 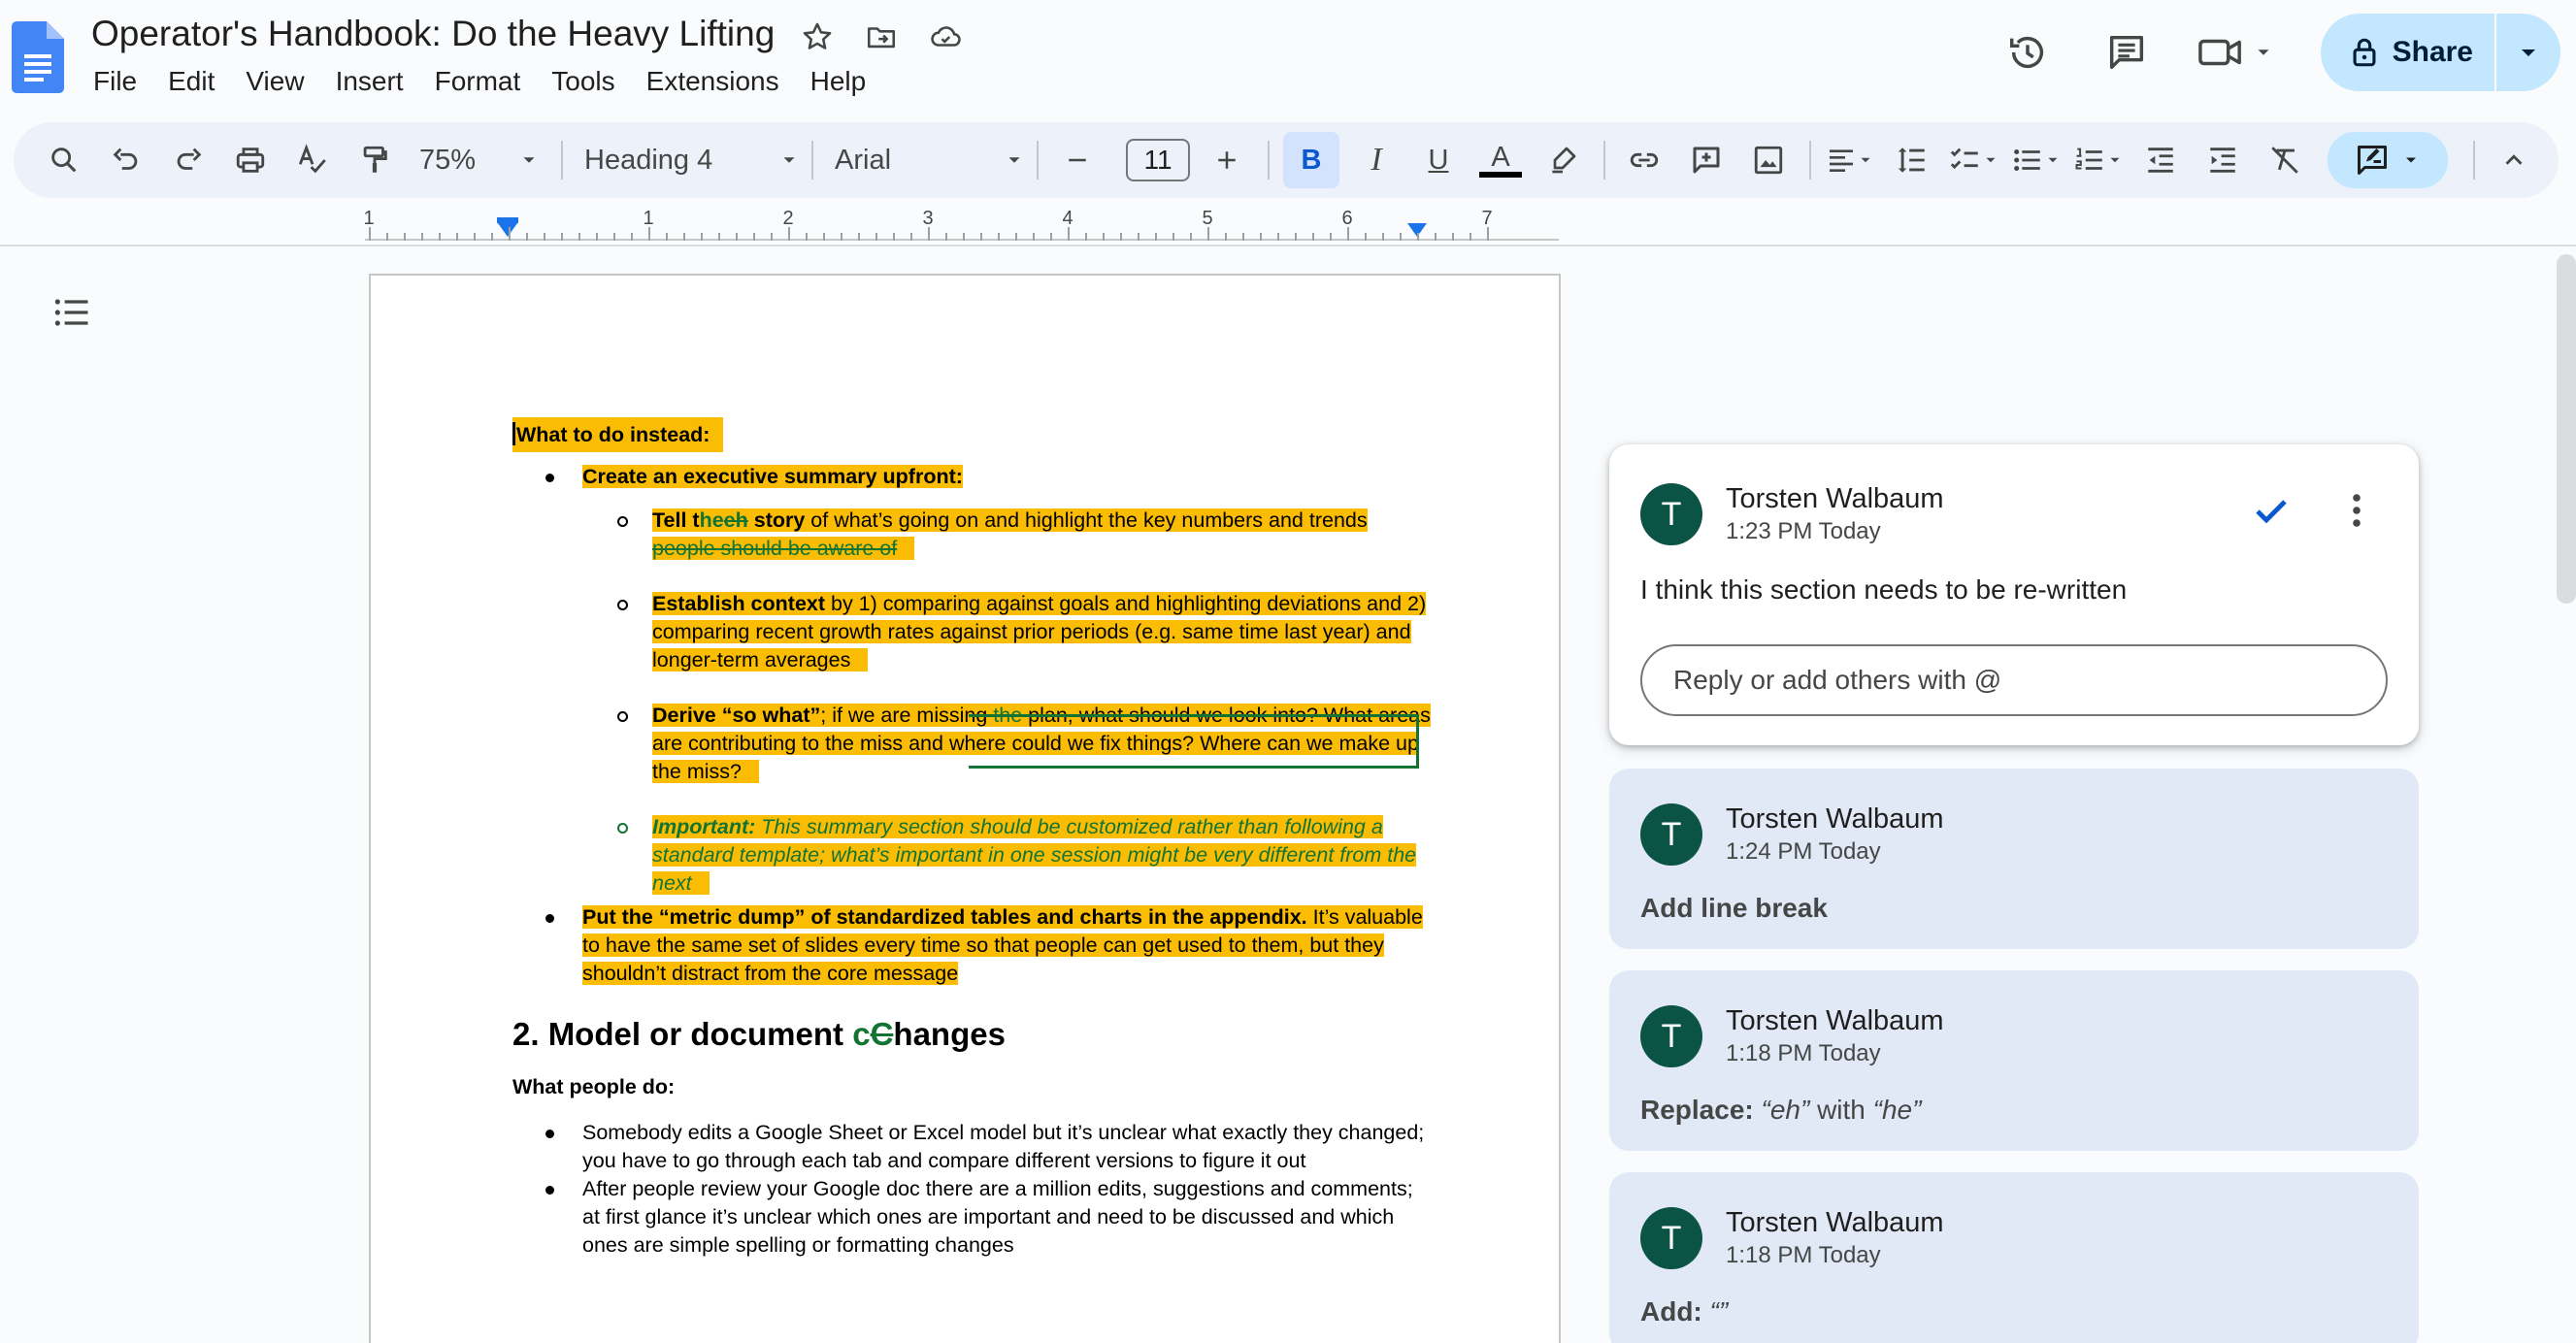 I want to click on resolve-button, so click(x=2271, y=510).